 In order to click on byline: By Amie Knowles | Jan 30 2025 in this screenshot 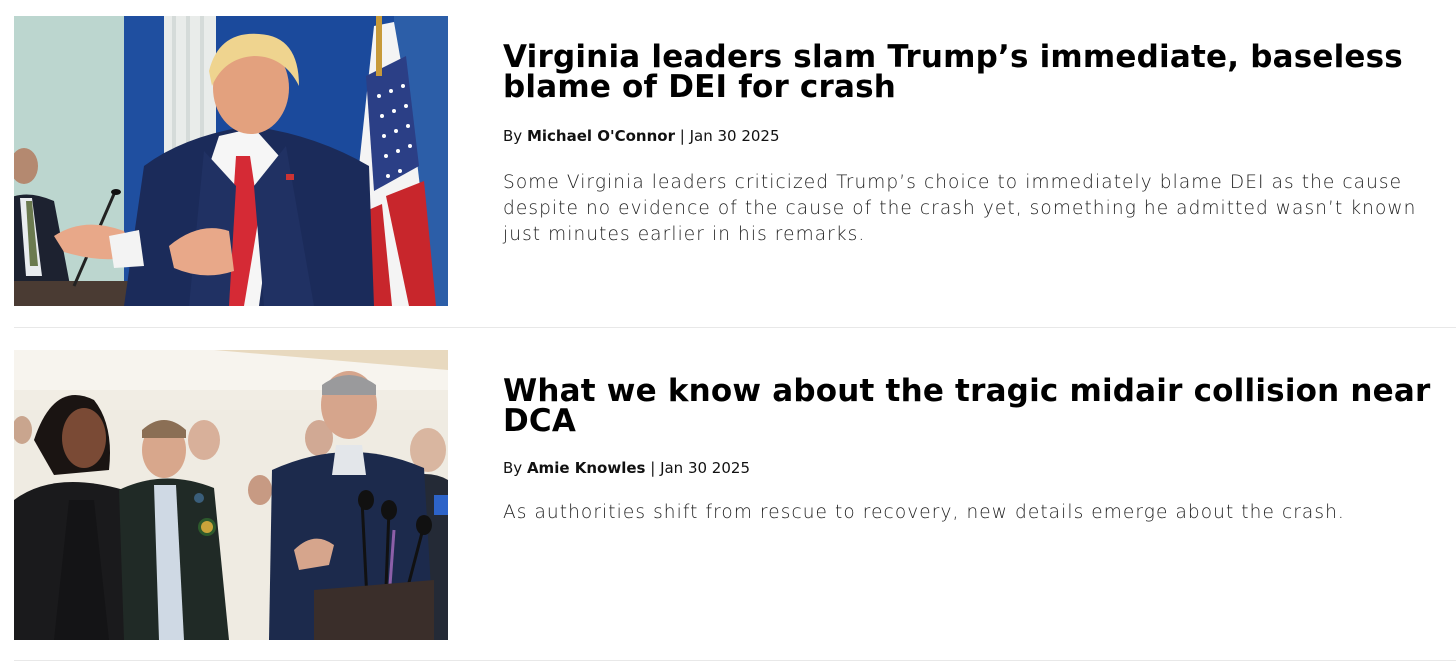, I will do `click(972, 468)`.